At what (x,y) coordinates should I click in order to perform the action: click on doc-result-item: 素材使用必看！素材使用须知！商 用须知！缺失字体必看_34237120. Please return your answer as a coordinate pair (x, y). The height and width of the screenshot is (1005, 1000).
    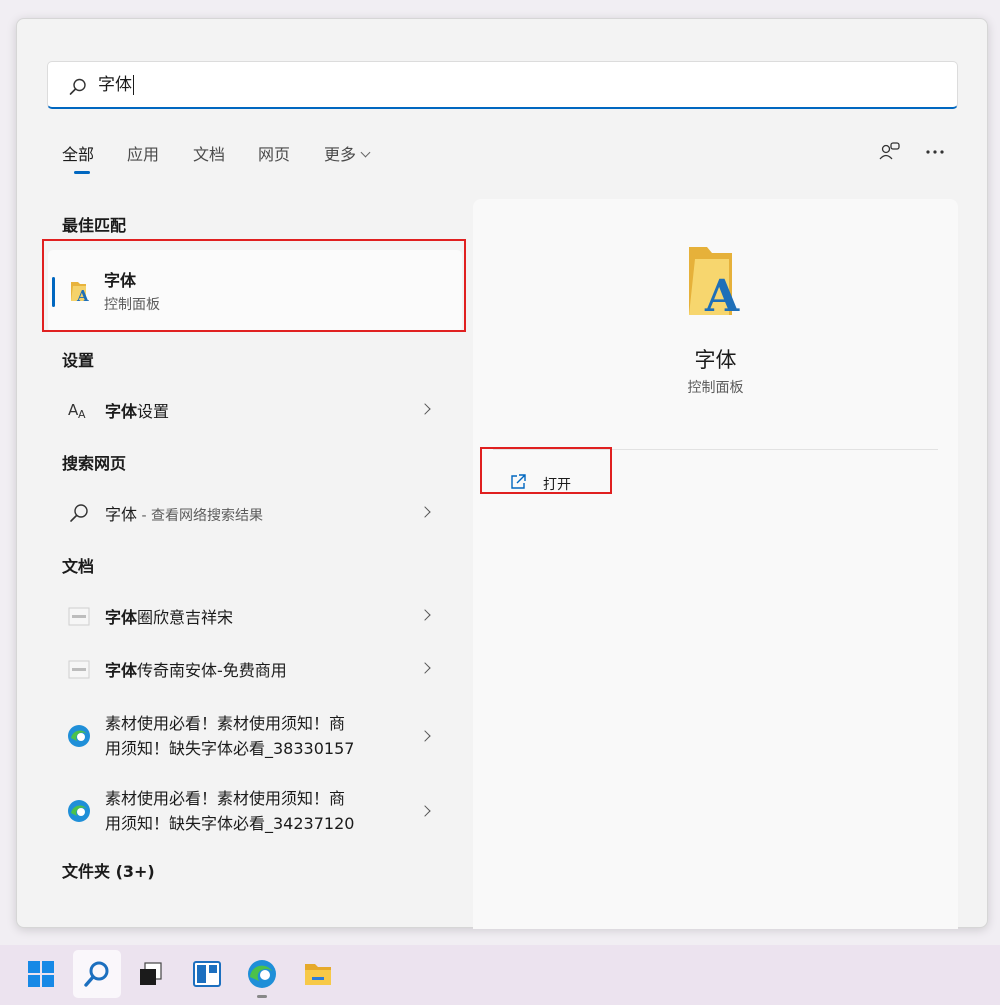
    Looking at the image, I should click on (256, 811).